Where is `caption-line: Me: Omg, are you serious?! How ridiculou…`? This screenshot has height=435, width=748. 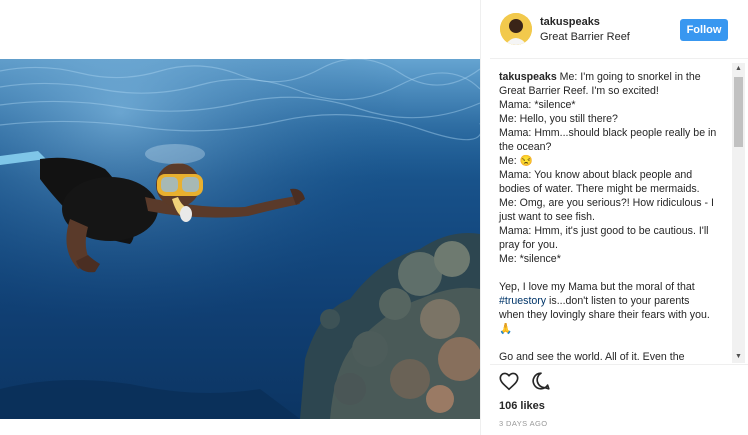
caption-line: Me: Omg, are you serious?! How ridiculou… is located at coordinates (608, 210).